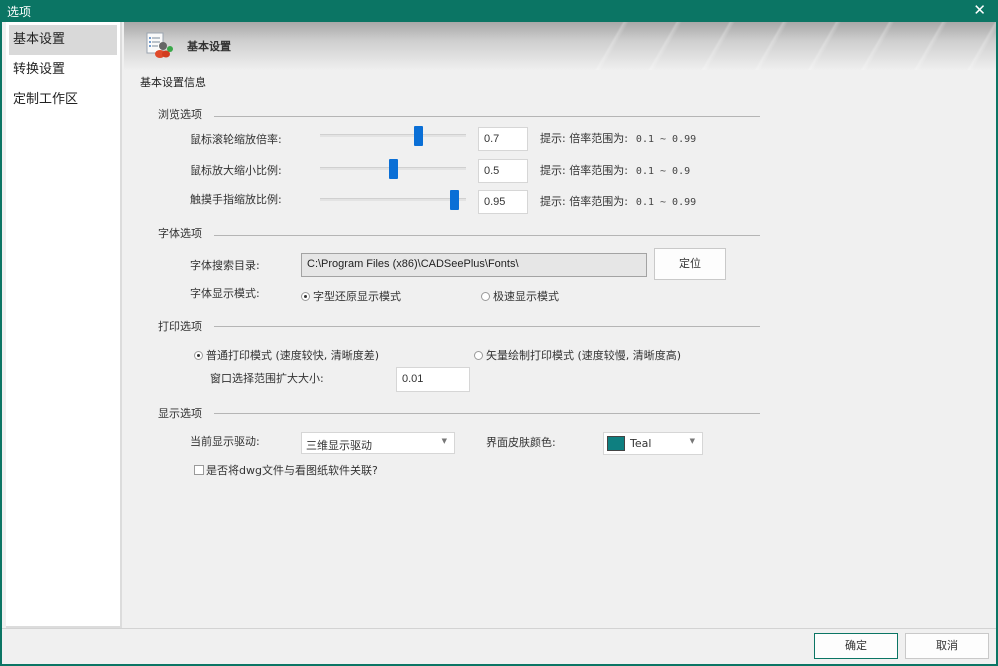  I want to click on select-value: 三维显示驱动, so click(339, 445).